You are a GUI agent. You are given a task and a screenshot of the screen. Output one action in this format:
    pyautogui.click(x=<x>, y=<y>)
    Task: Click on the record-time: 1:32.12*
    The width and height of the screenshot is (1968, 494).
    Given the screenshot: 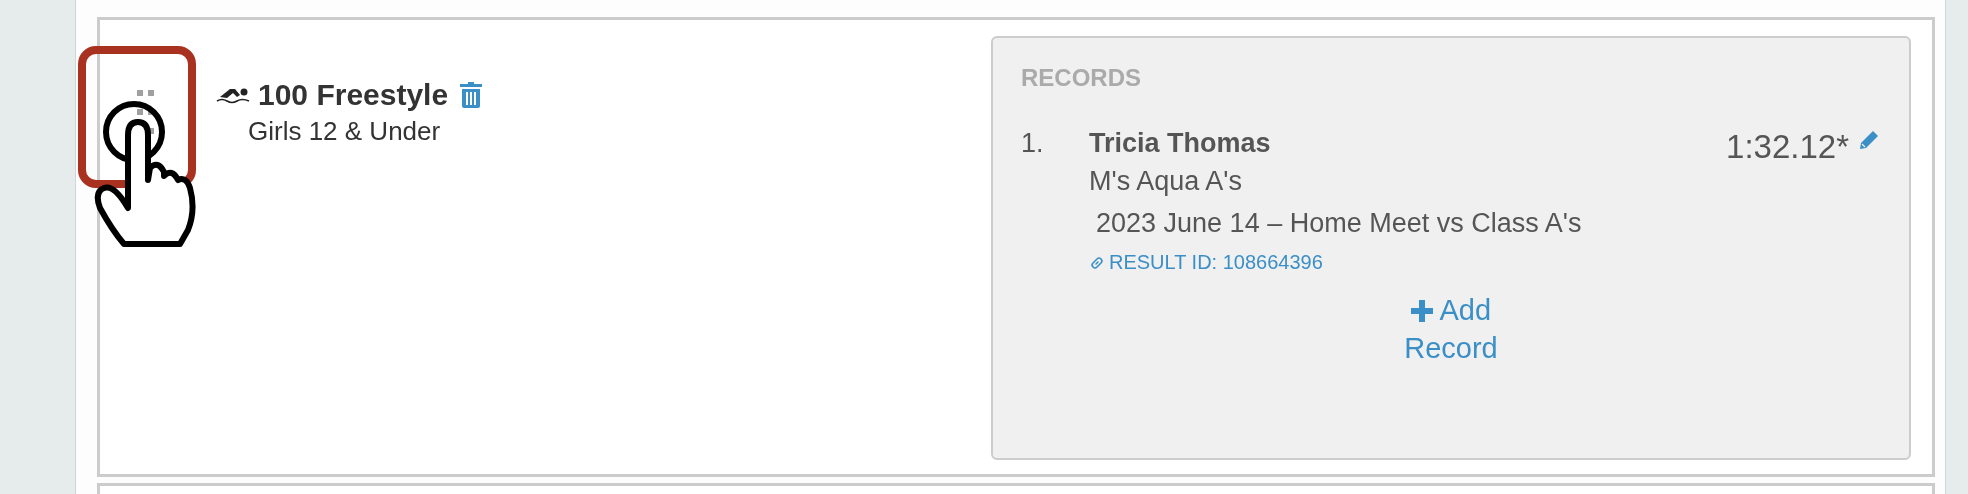 What is the action you would take?
    pyautogui.click(x=1787, y=147)
    